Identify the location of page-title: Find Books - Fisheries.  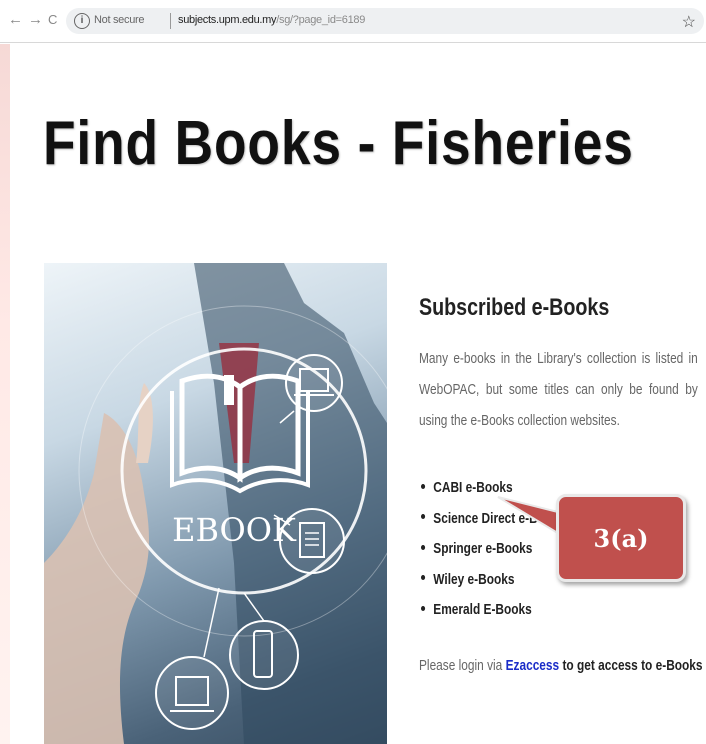
(338, 143).